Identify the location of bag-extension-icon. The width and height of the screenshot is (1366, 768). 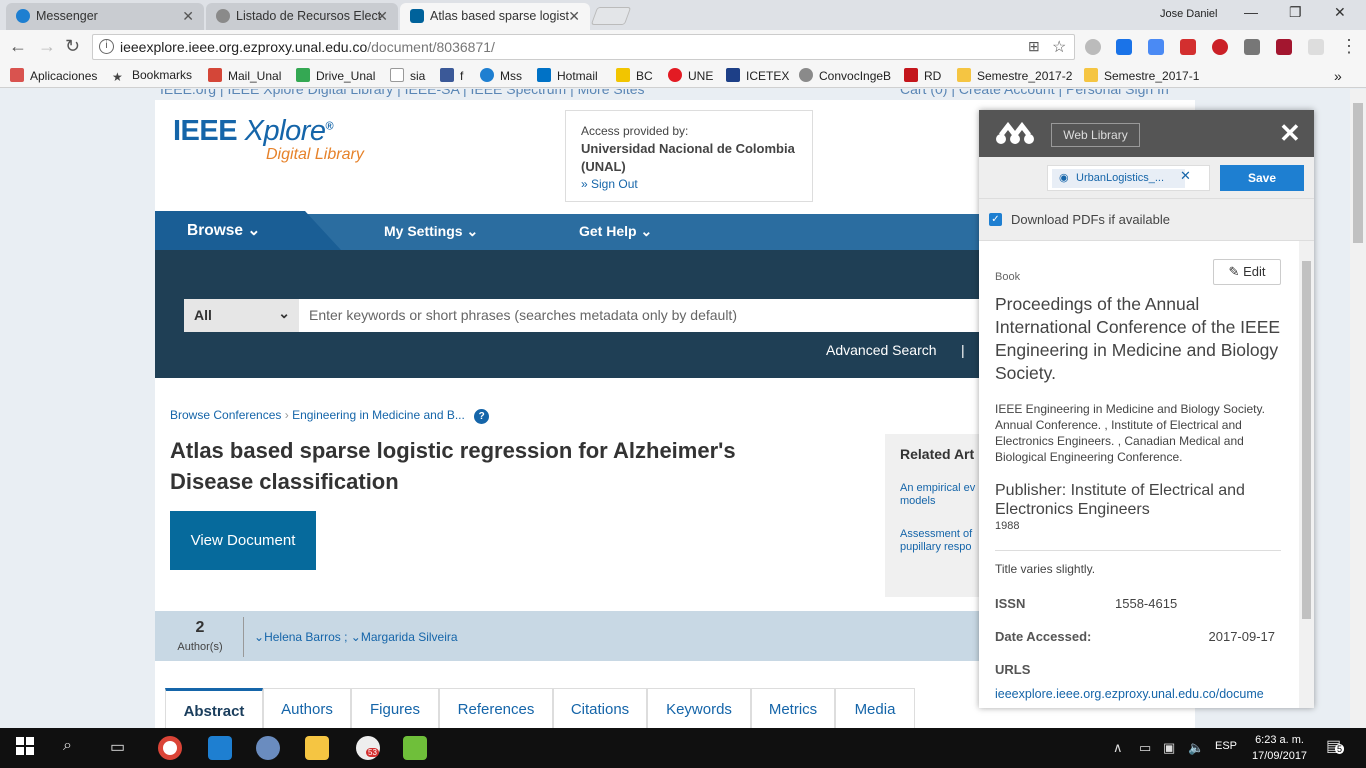
(1252, 47).